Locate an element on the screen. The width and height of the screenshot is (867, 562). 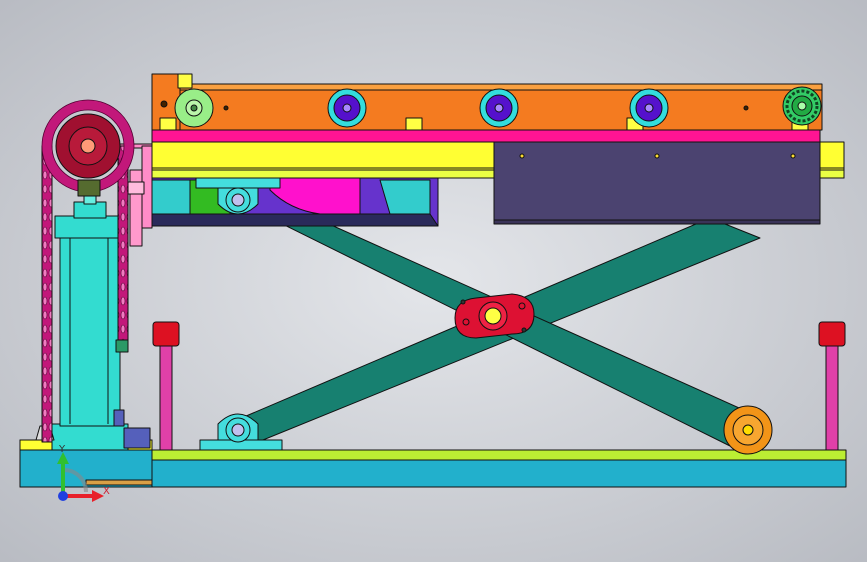
triad-z-axis is located at coordinates (63, 496).